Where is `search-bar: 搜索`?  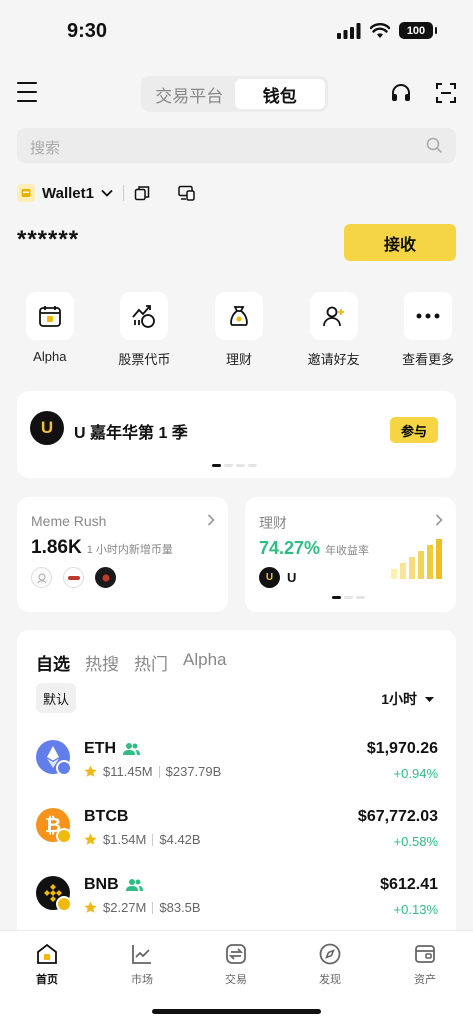 search-bar: 搜索 is located at coordinates (236, 145).